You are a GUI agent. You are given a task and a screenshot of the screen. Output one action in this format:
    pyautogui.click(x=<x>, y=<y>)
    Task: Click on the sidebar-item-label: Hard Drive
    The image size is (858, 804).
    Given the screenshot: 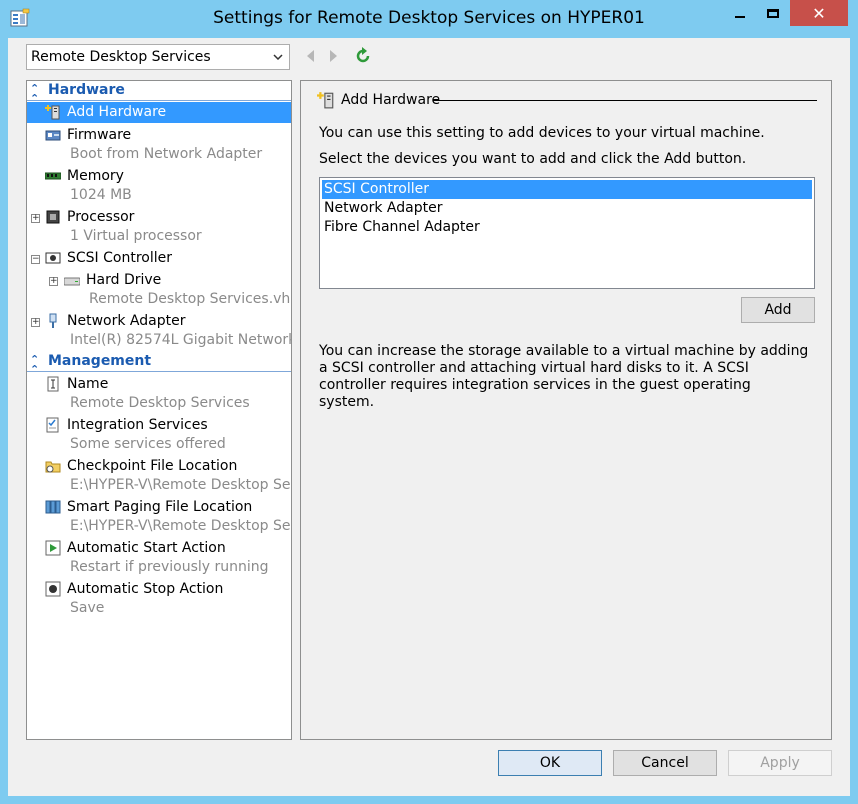 What is the action you would take?
    pyautogui.click(x=124, y=280)
    